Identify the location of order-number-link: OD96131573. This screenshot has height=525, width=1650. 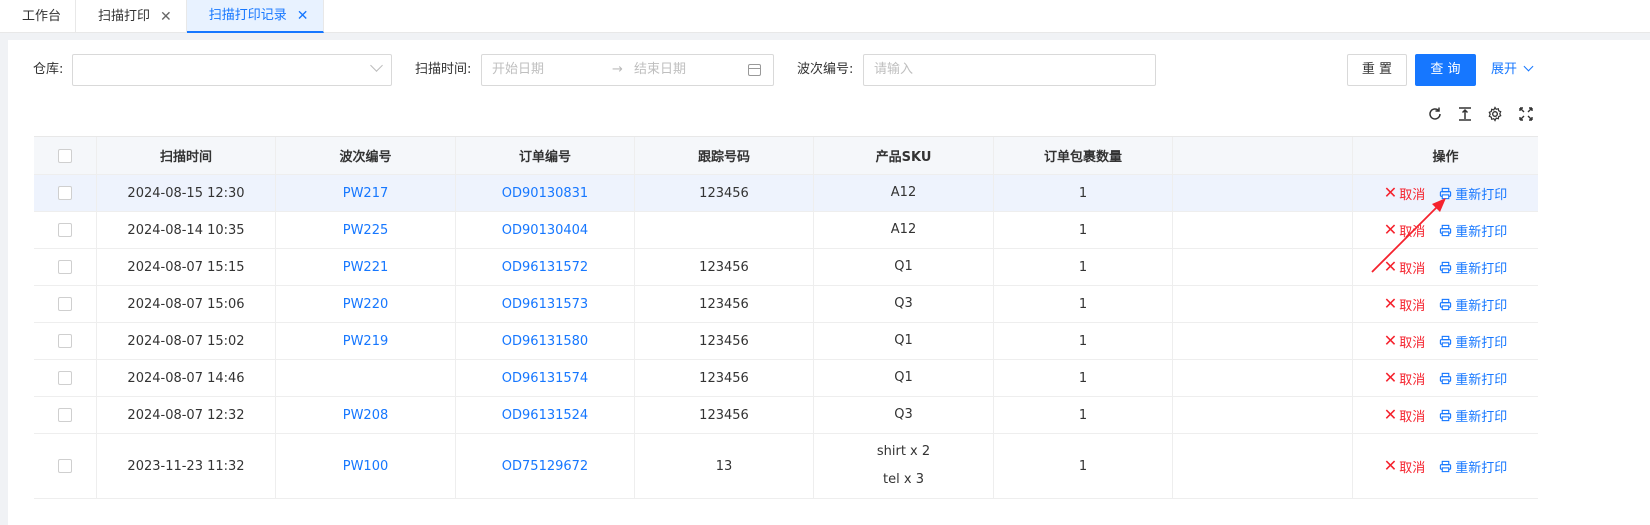
(545, 304).